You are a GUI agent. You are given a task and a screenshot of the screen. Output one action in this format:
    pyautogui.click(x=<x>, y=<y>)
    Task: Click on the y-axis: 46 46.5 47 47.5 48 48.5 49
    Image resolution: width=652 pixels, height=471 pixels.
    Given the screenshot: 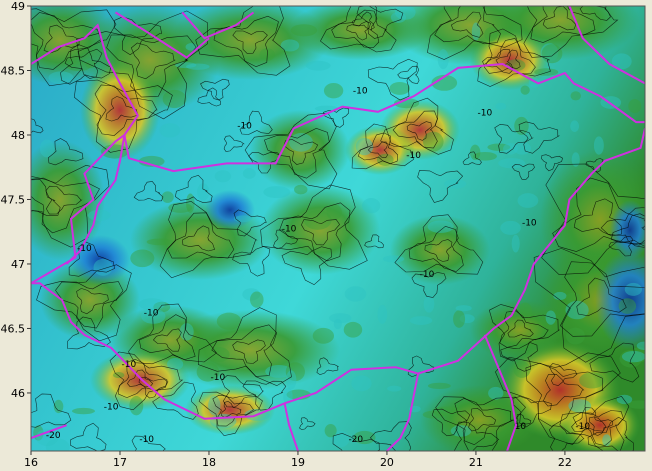 What is the action you would take?
    pyautogui.click(x=16, y=200)
    